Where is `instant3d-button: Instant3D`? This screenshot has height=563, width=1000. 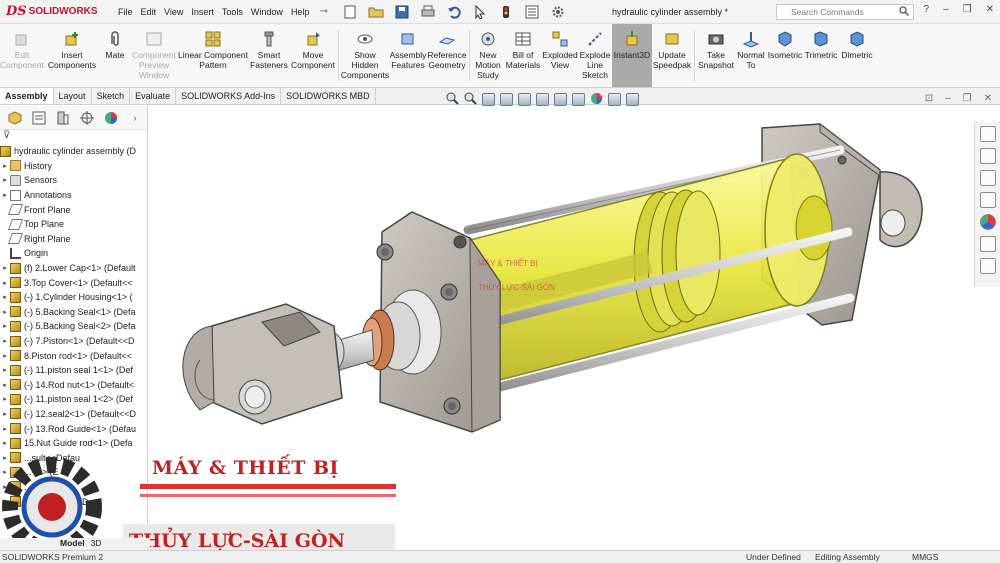
instant3d-button: Instant3D is located at coordinates (632, 55).